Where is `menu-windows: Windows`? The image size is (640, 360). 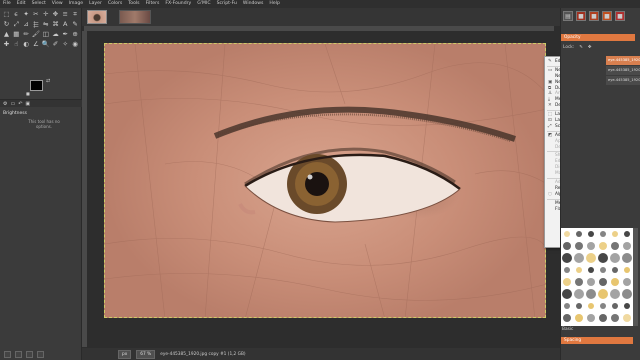 menu-windows: Windows is located at coordinates (253, 4).